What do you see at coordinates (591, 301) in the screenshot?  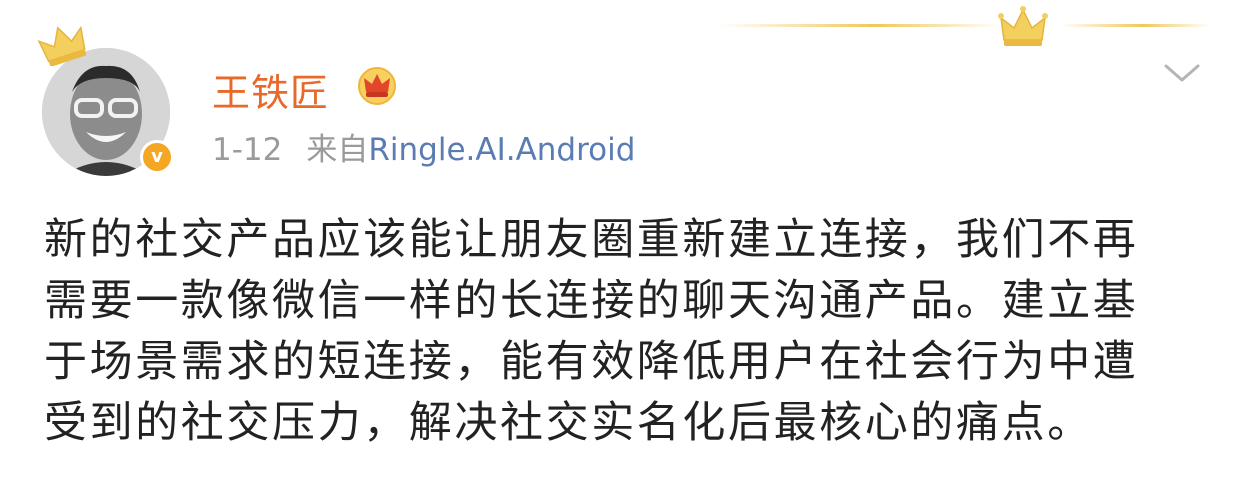 I see `post-content-line: 需要一款像微信一样的长连接的聊天沟通产品。建立基` at bounding box center [591, 301].